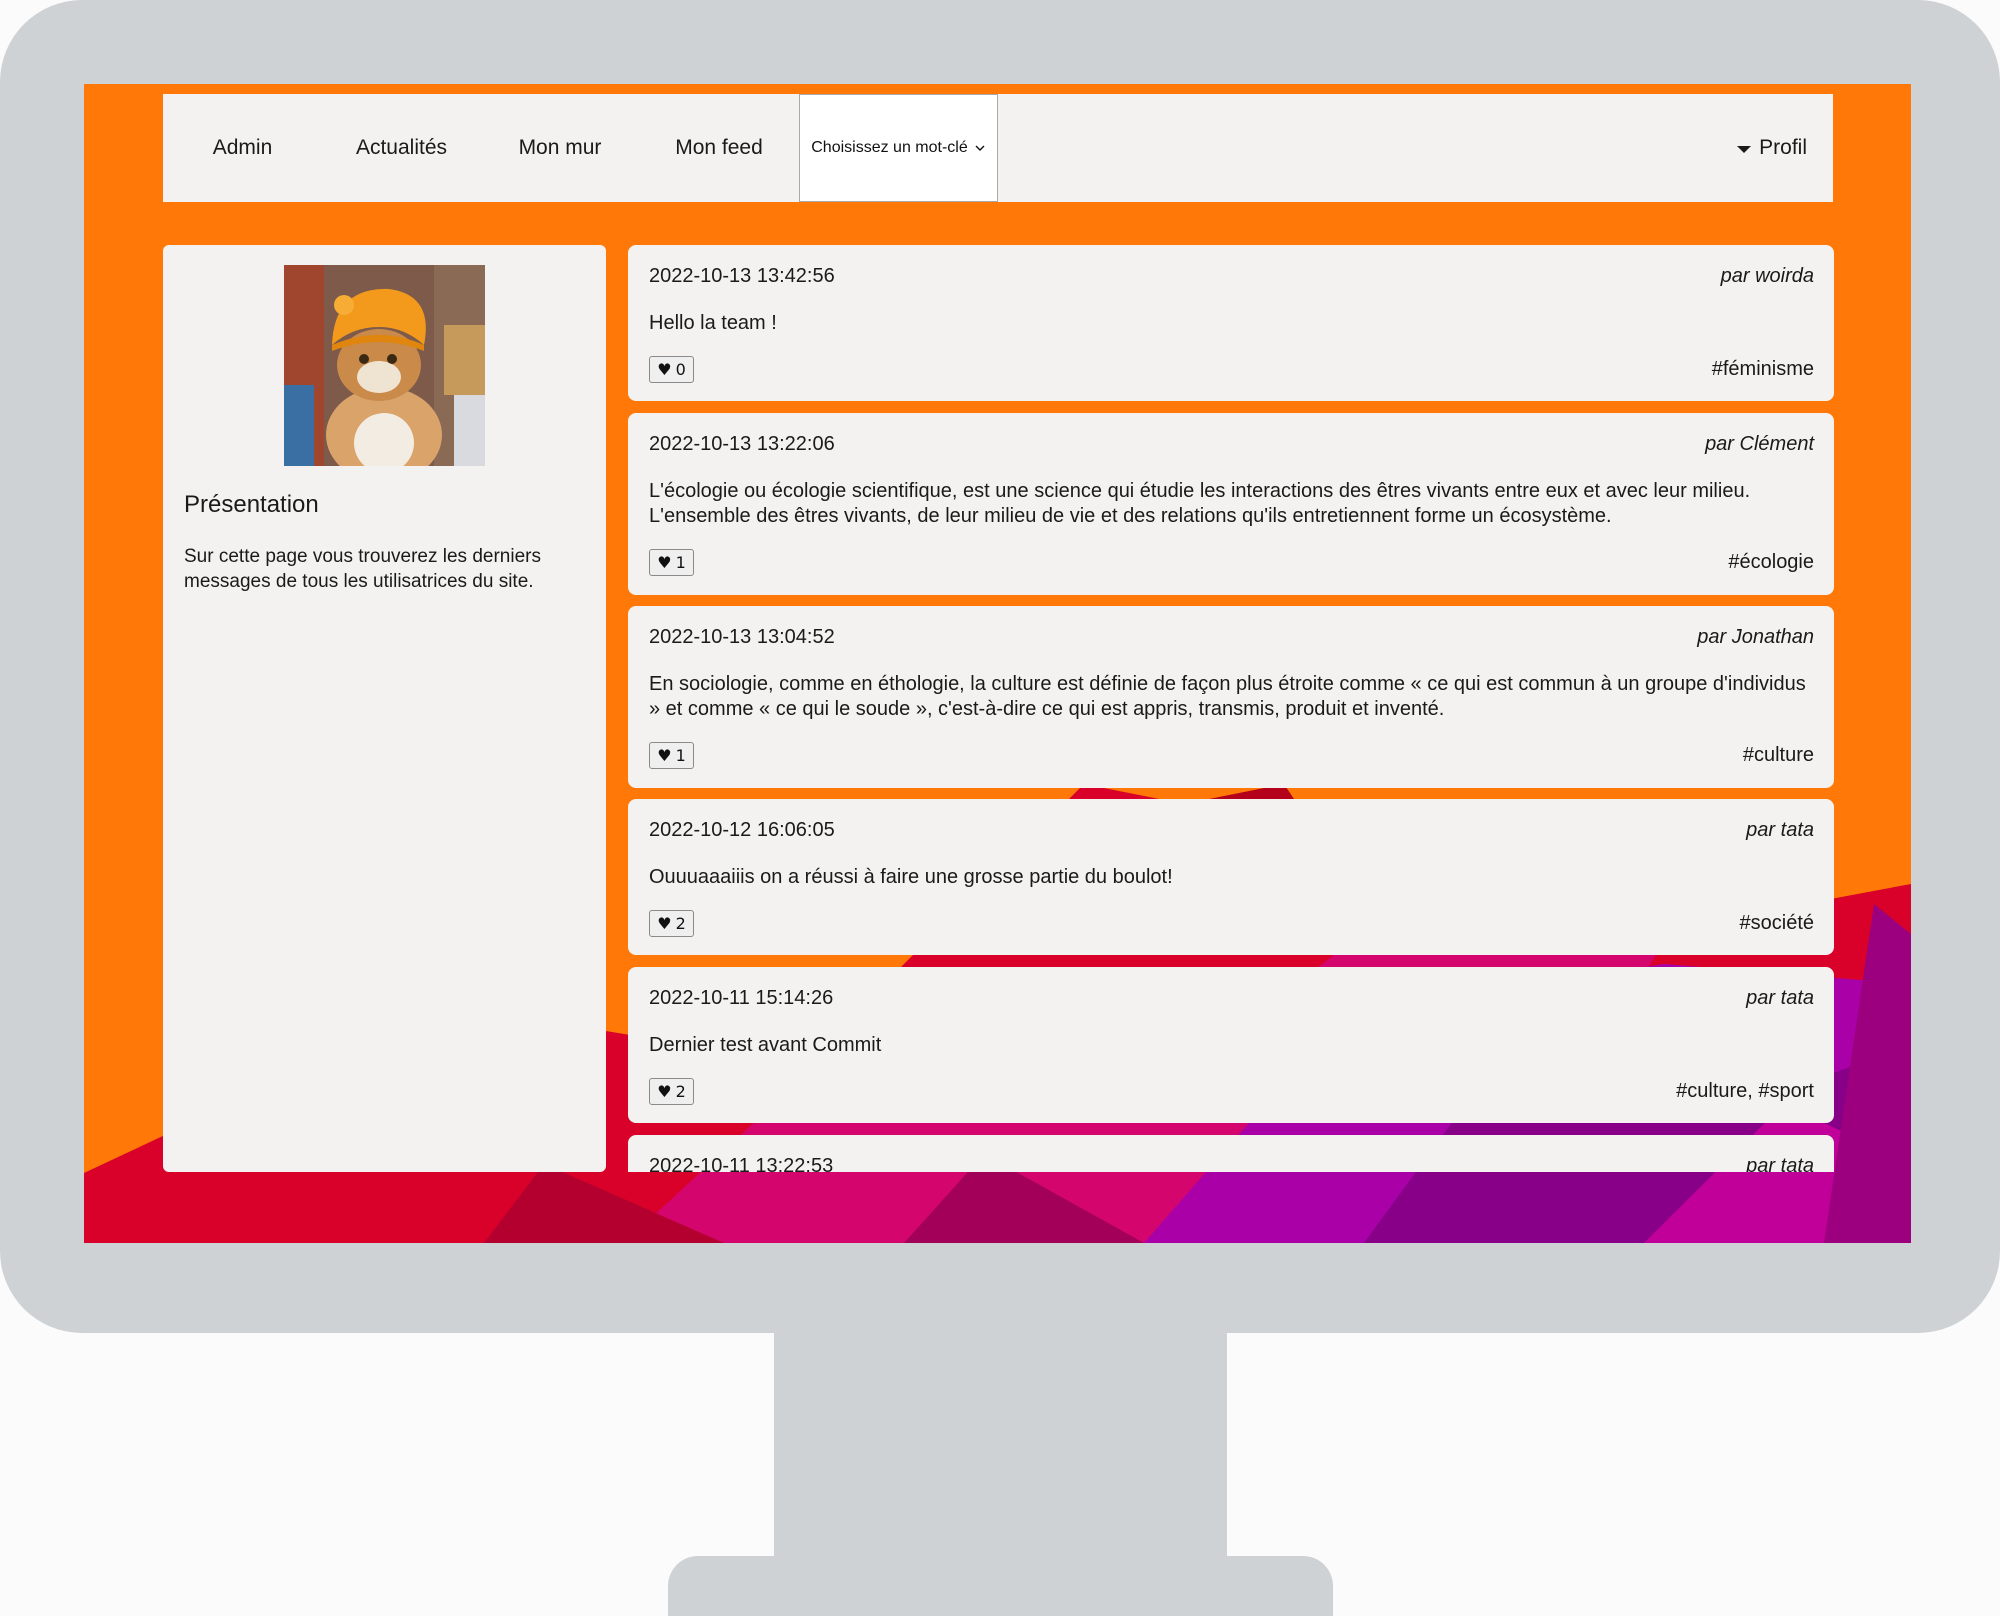  What do you see at coordinates (1755, 637) in the screenshot?
I see `post-author: par Jonathan` at bounding box center [1755, 637].